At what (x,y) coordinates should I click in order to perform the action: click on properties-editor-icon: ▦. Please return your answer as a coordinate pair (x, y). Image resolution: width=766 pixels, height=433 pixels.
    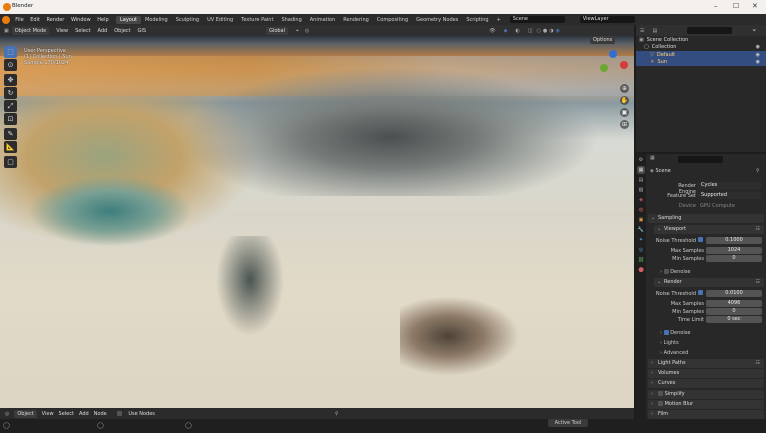
    Looking at the image, I should click on (652, 158).